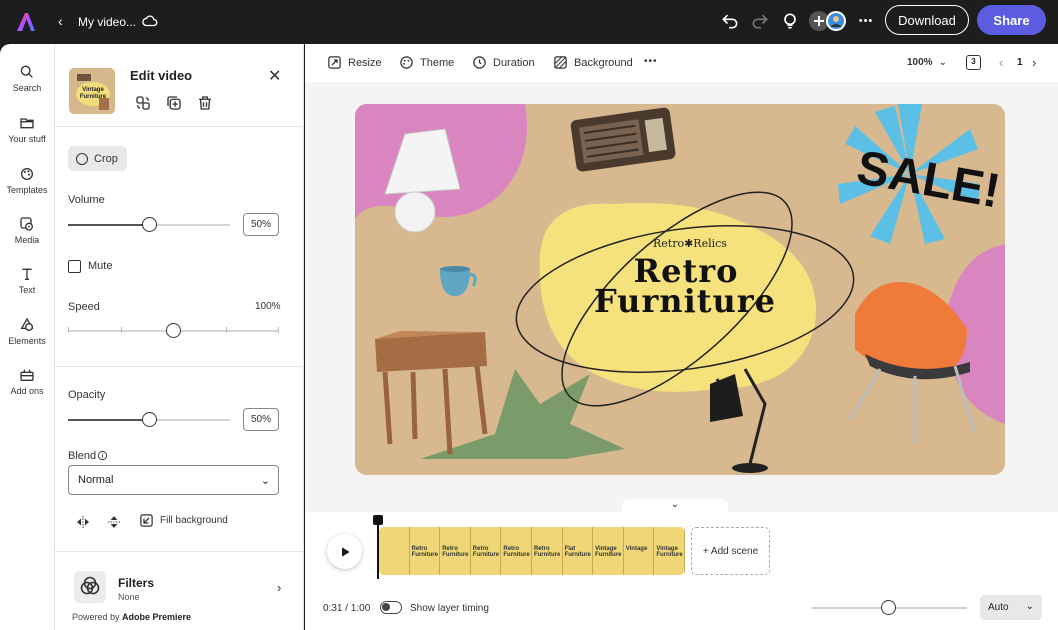 This screenshot has width=1058, height=630. What do you see at coordinates (578, 551) in the screenshot?
I see `scene-frame: Flat Furniture` at bounding box center [578, 551].